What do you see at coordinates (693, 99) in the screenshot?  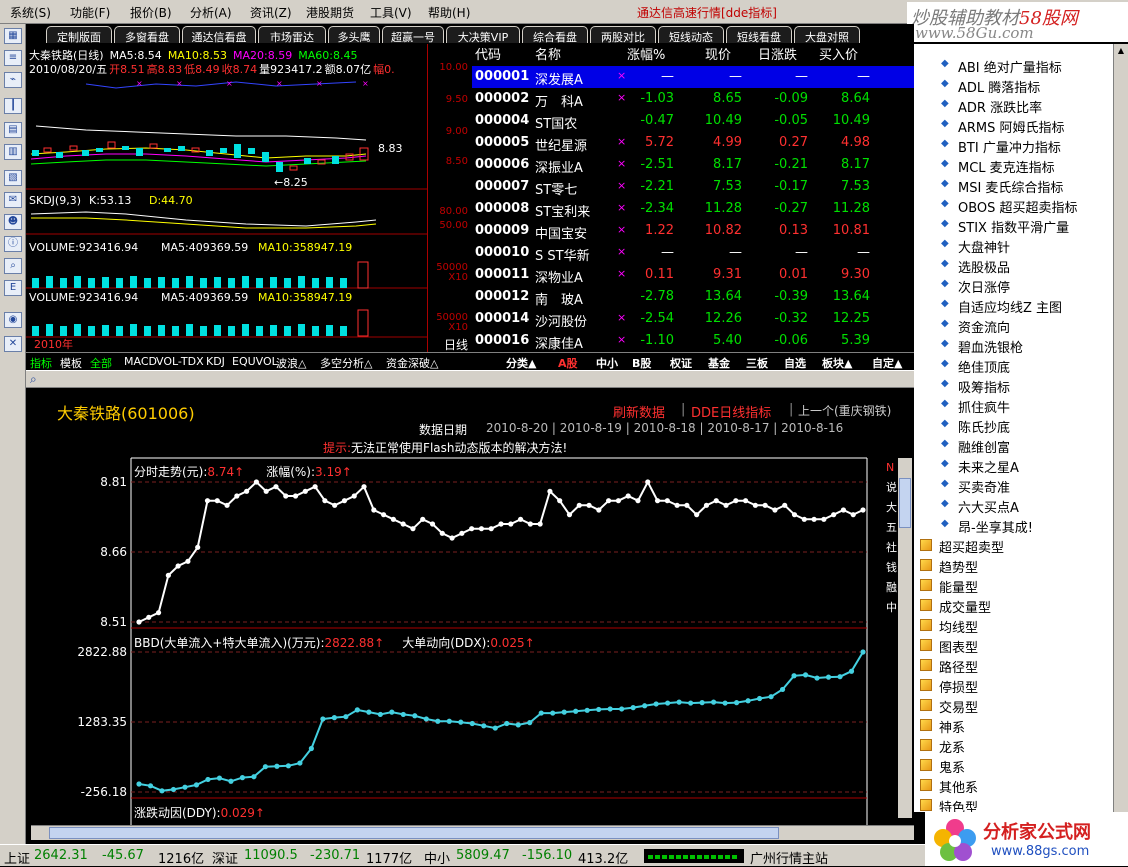 I see `stock-row: 000002 万 科A × -1.03 8.65 -0.09 8.64` at bounding box center [693, 99].